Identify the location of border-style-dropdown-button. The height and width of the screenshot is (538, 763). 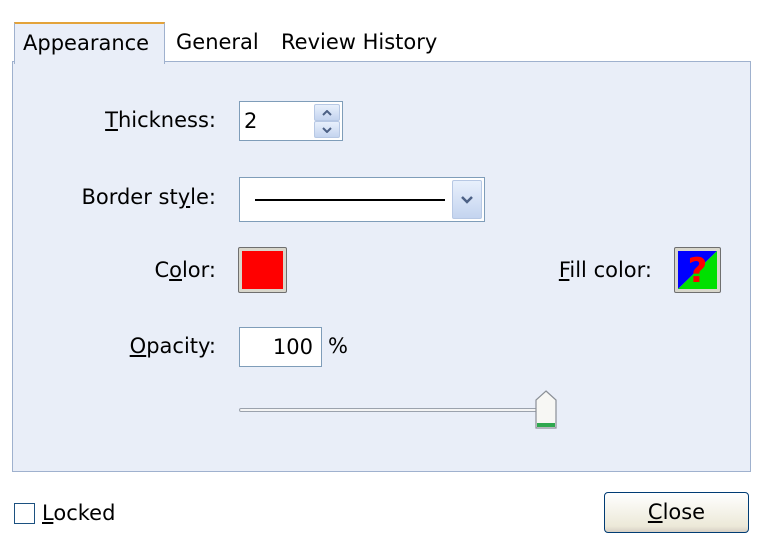
(467, 199).